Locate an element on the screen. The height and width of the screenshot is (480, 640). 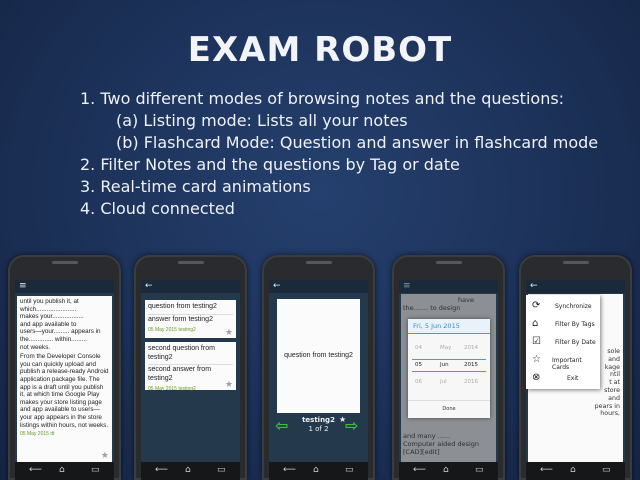
menu-item-filter-date: ☑ Filter By Date is located at coordinates (563, 342).